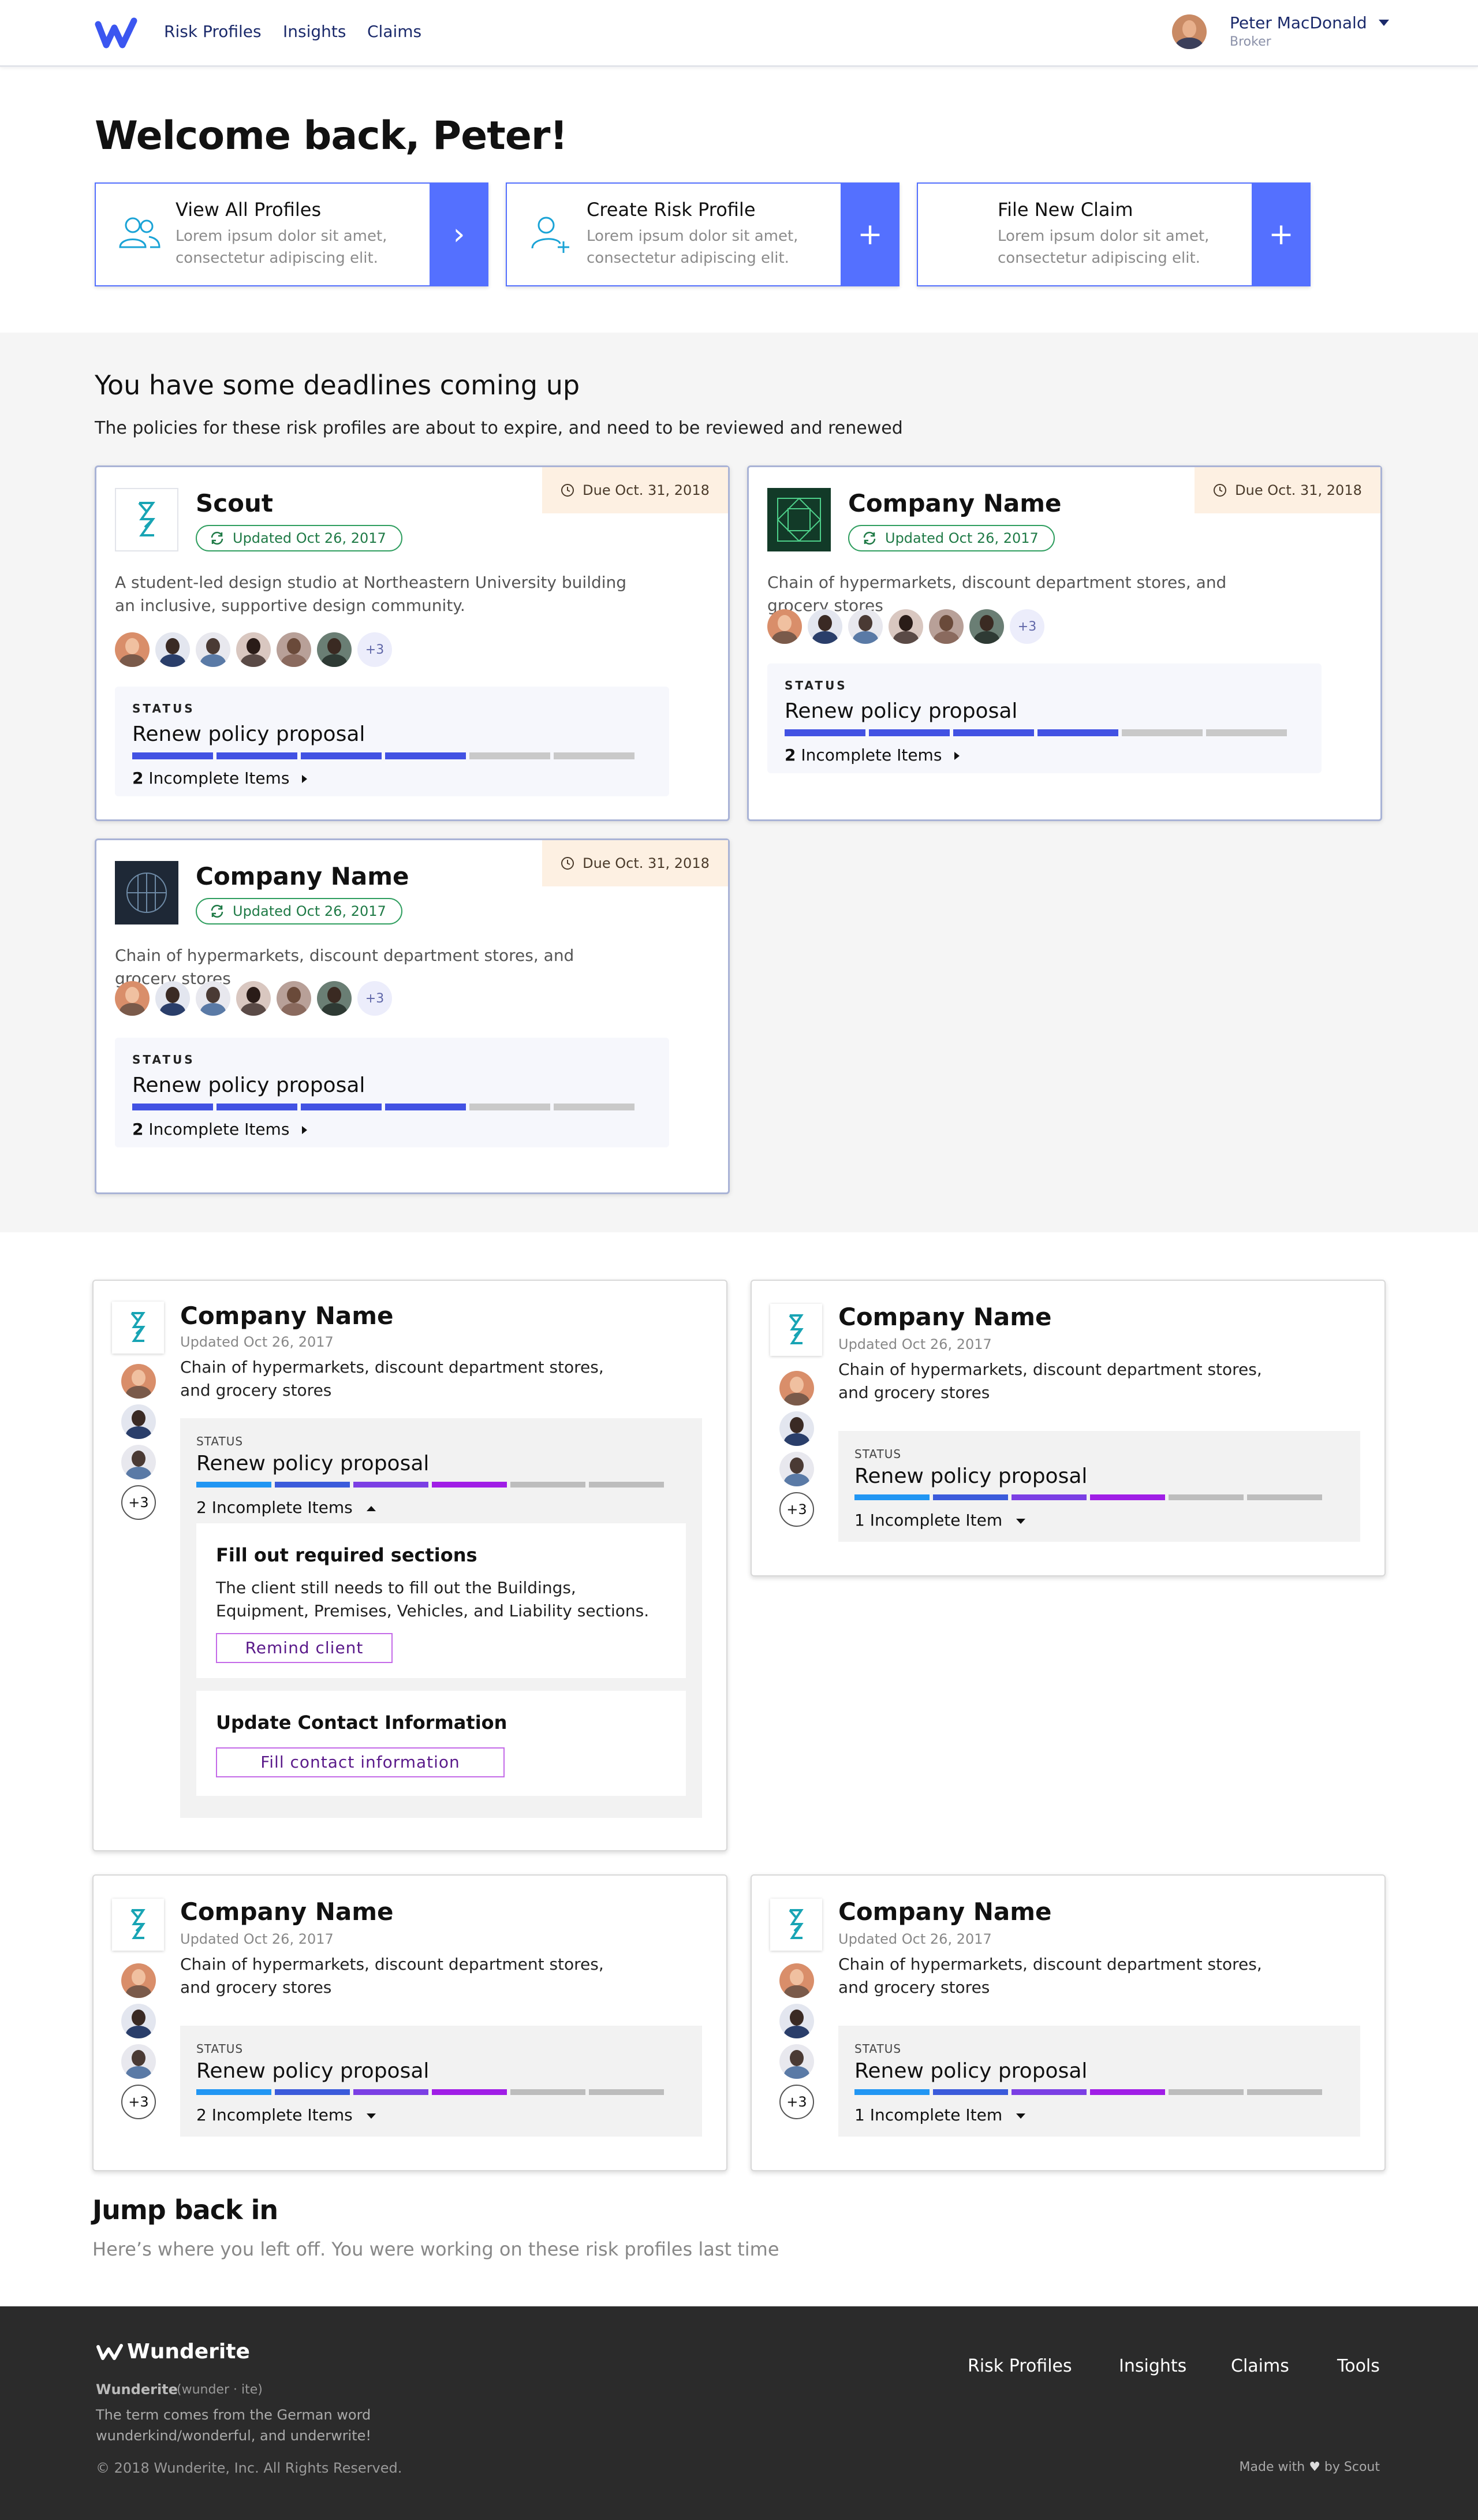 Image resolution: width=1478 pixels, height=2520 pixels. Describe the element at coordinates (1020, 2366) in the screenshot. I see `footer-nav-risk-profiles: Risk Profiles` at that location.